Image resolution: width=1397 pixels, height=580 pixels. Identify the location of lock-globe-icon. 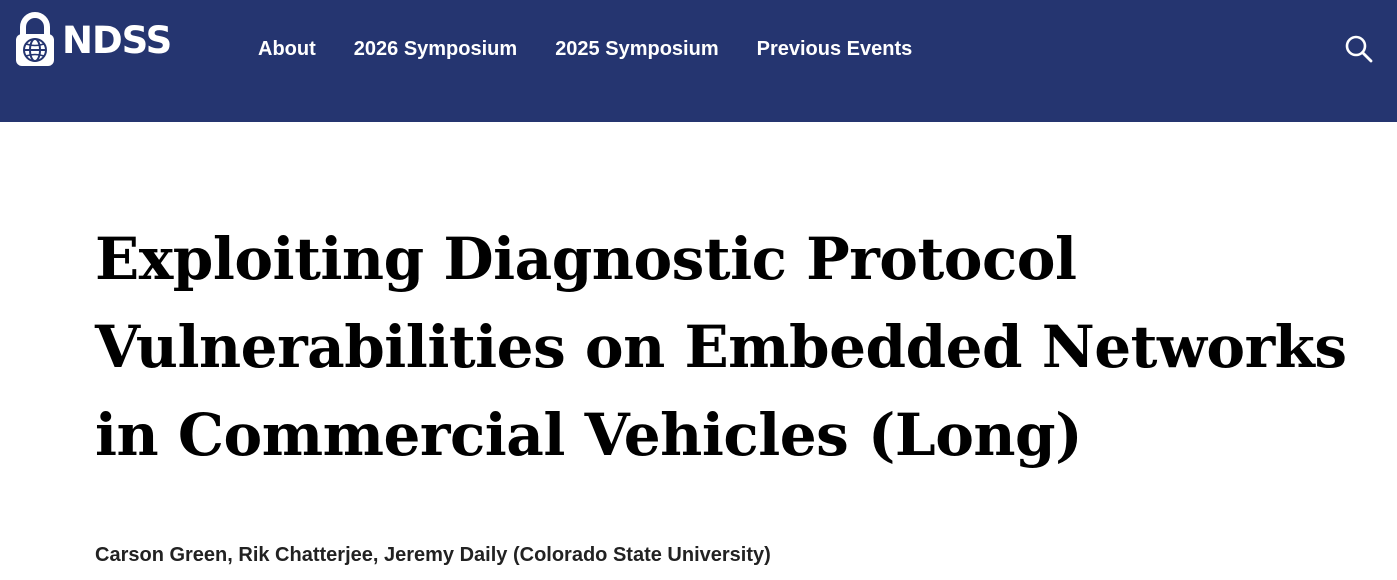
(35, 40).